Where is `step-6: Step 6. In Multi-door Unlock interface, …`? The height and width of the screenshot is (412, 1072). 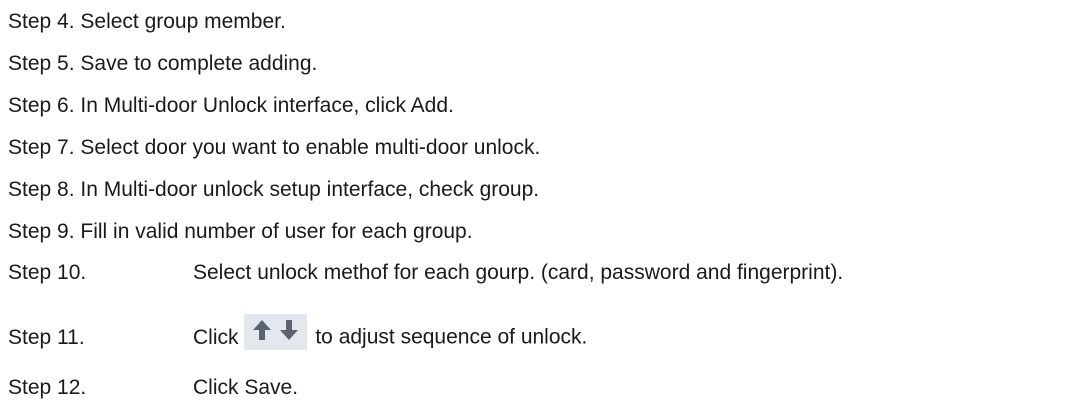
step-6: Step 6. In Multi-door Unlock interface, … is located at coordinates (231, 105).